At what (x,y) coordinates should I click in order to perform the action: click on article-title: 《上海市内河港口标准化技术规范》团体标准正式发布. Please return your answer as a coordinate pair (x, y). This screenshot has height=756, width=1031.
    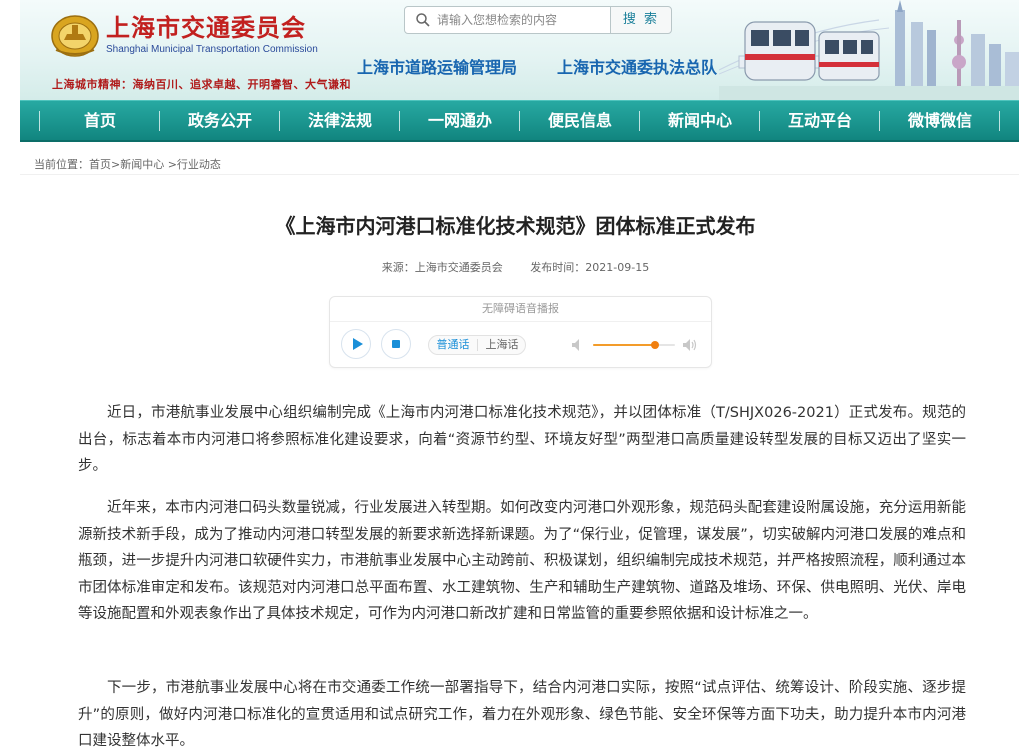
    Looking at the image, I should click on (515, 226).